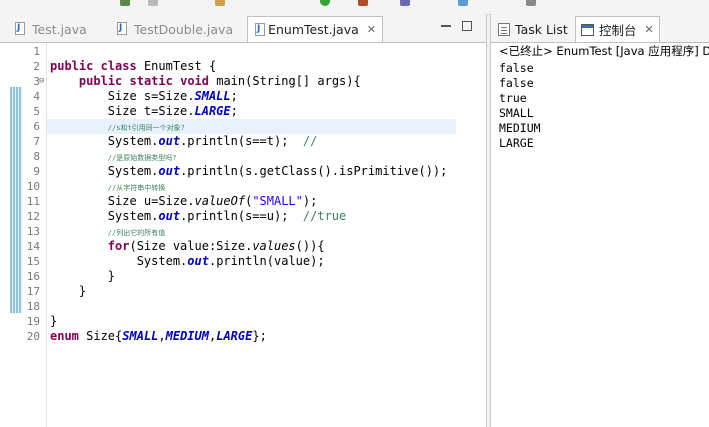 This screenshot has width=709, height=427. What do you see at coordinates (198, 216) in the screenshot?
I see `line-text: System.out.println(s==u); //true` at bounding box center [198, 216].